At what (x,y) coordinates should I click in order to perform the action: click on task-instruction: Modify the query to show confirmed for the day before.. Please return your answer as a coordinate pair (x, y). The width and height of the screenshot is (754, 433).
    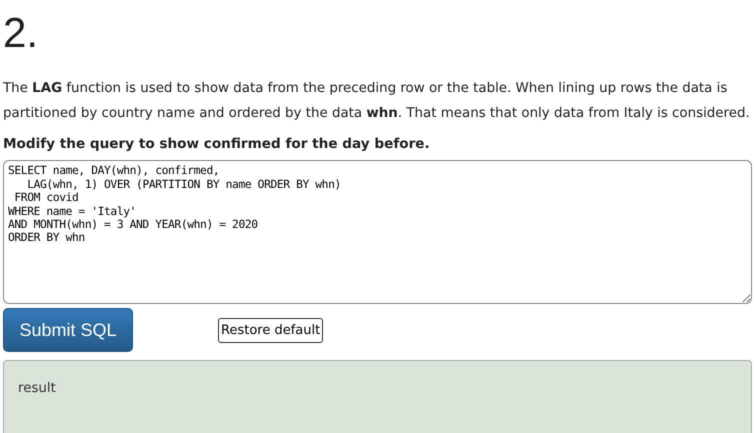
    Looking at the image, I should click on (217, 144).